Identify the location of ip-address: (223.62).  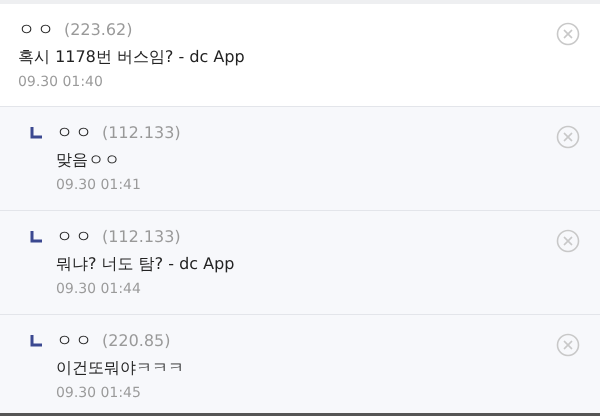
(98, 29).